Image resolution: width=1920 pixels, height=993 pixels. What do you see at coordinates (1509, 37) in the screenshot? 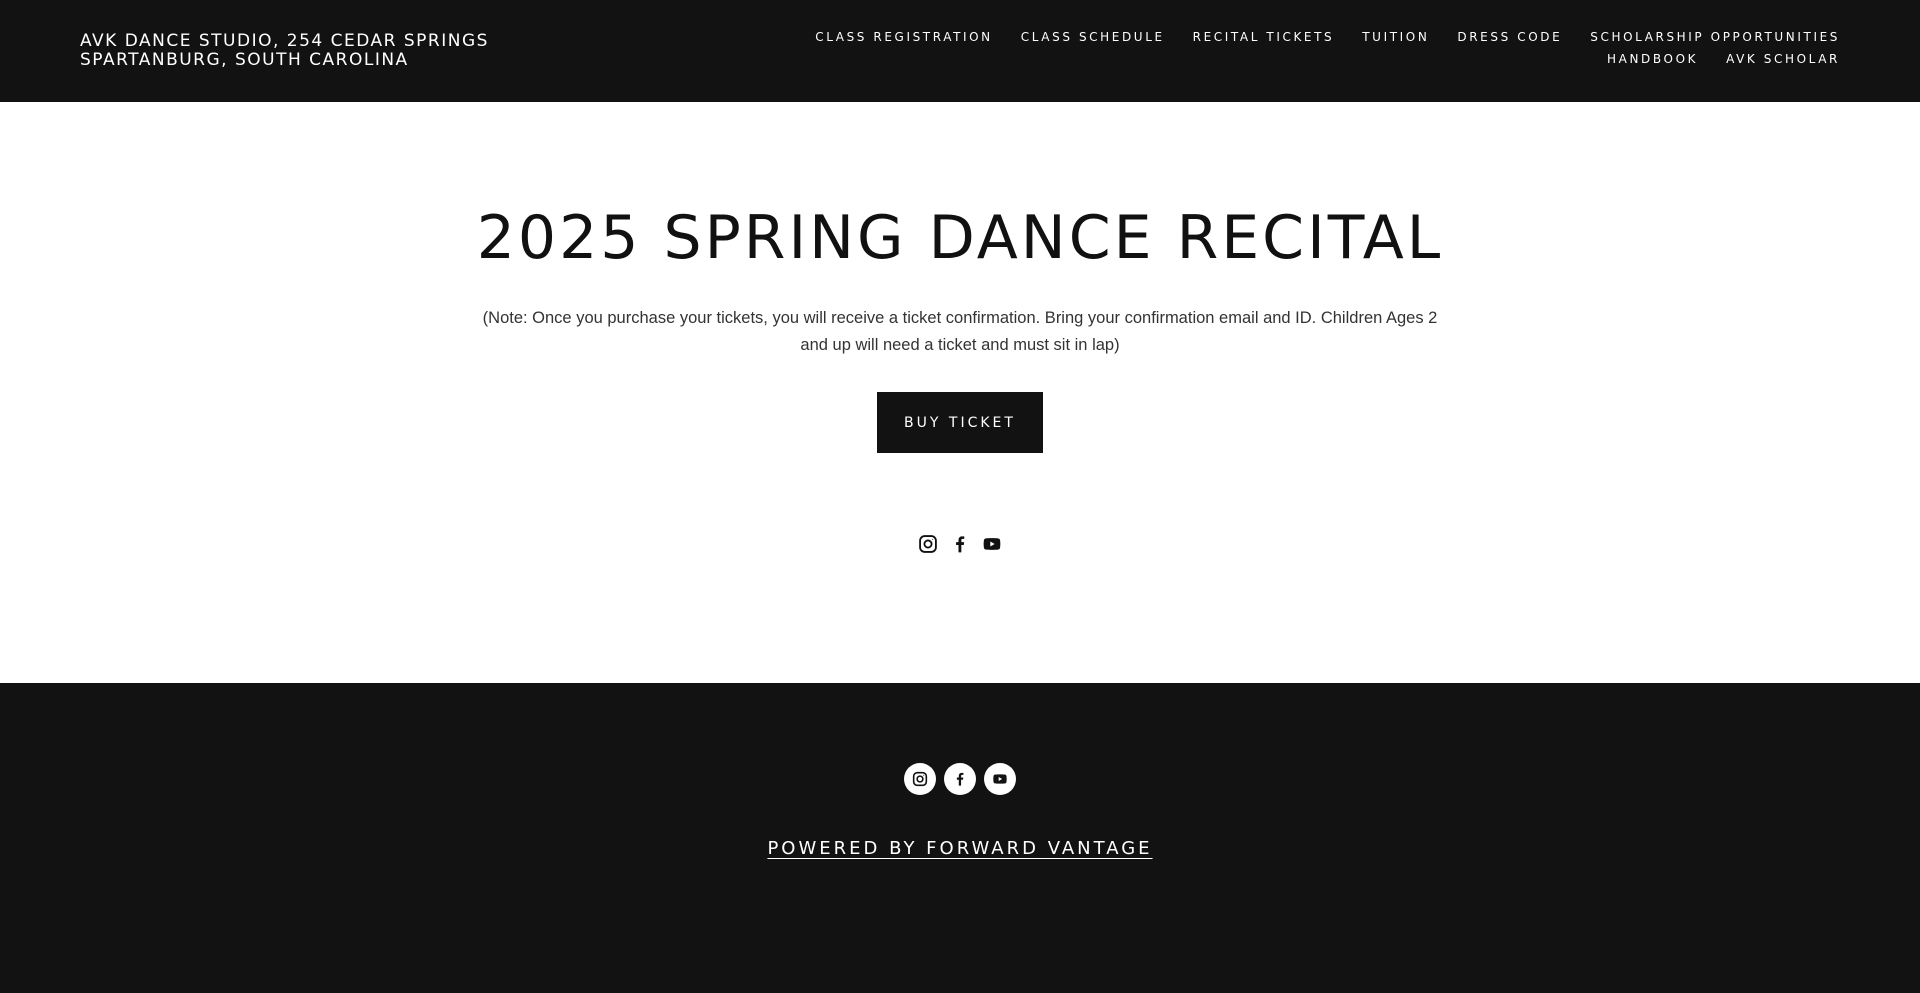
I see `nav-link-dress-code: DRESS CODE` at bounding box center [1509, 37].